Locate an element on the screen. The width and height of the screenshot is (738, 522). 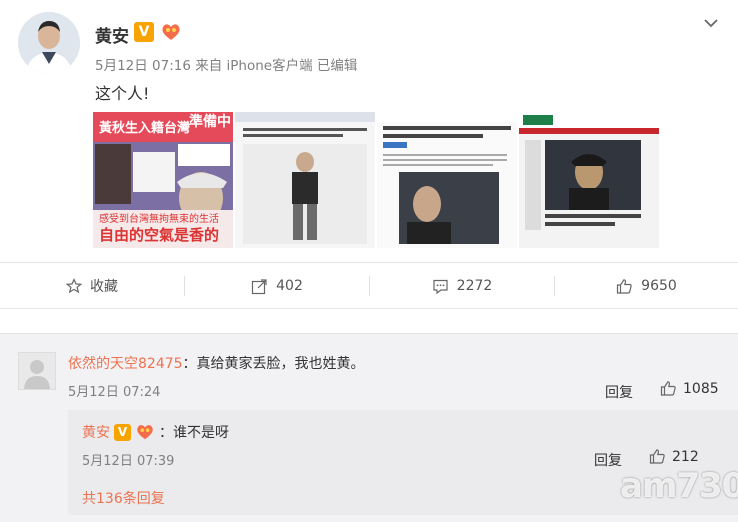
subcomment-like-count: 212 is located at coordinates (685, 456).